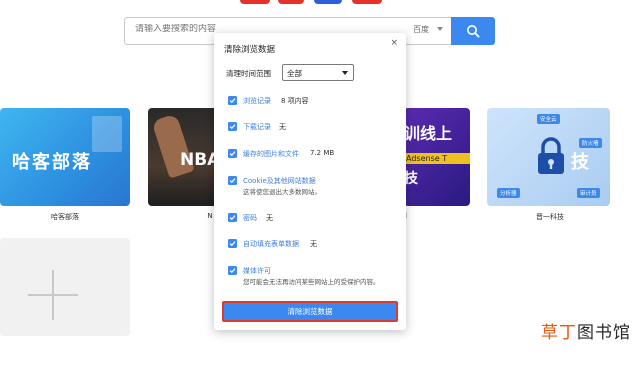  What do you see at coordinates (107, 134) in the screenshot?
I see `building-graphic` at bounding box center [107, 134].